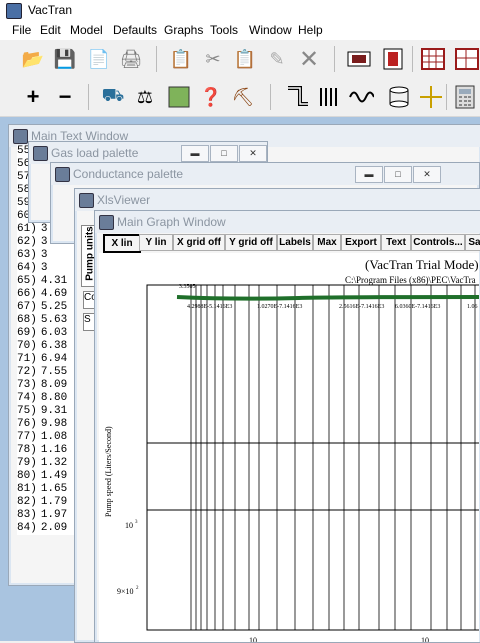 Image resolution: width=480 pixels, height=643 pixels. I want to click on max-button: Max, so click(327, 242).